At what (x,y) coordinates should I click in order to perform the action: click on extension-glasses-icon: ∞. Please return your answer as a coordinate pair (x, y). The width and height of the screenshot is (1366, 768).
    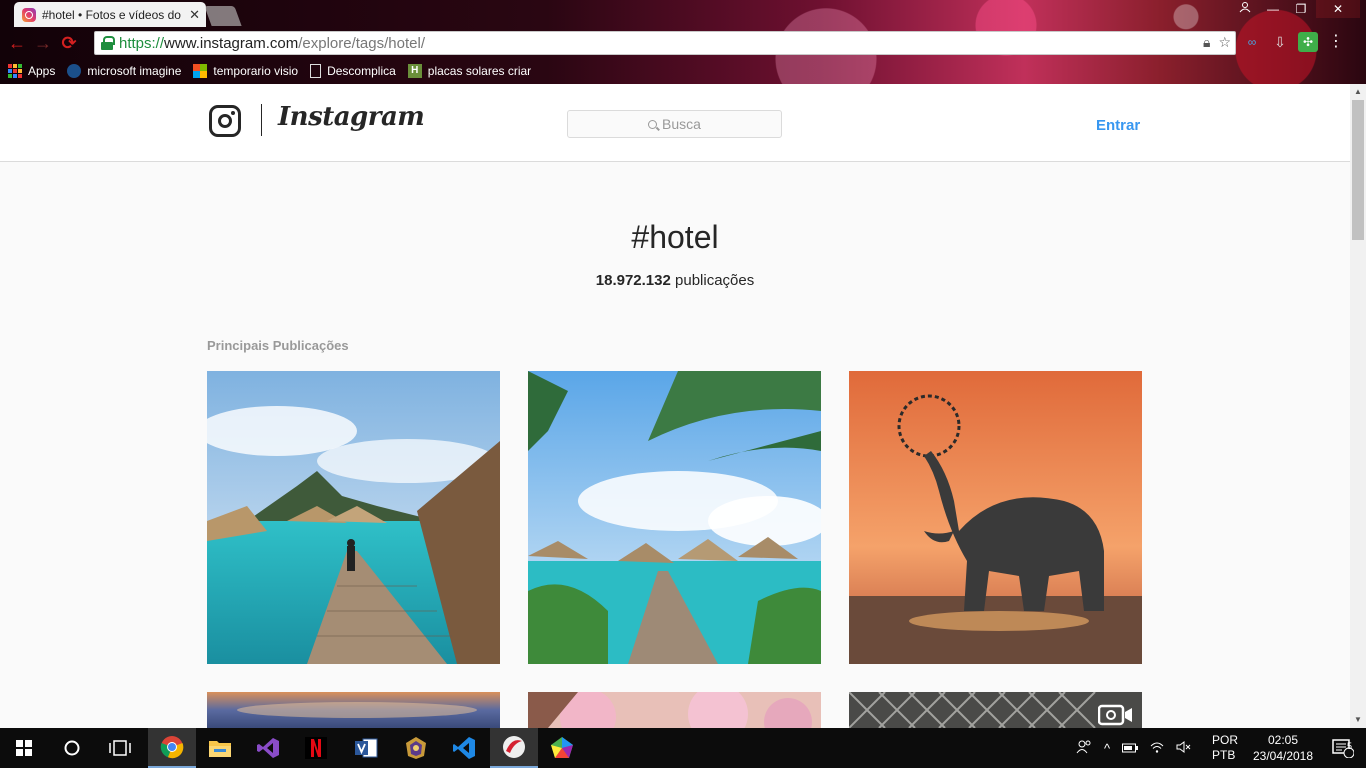
    Looking at the image, I should click on (1252, 42).